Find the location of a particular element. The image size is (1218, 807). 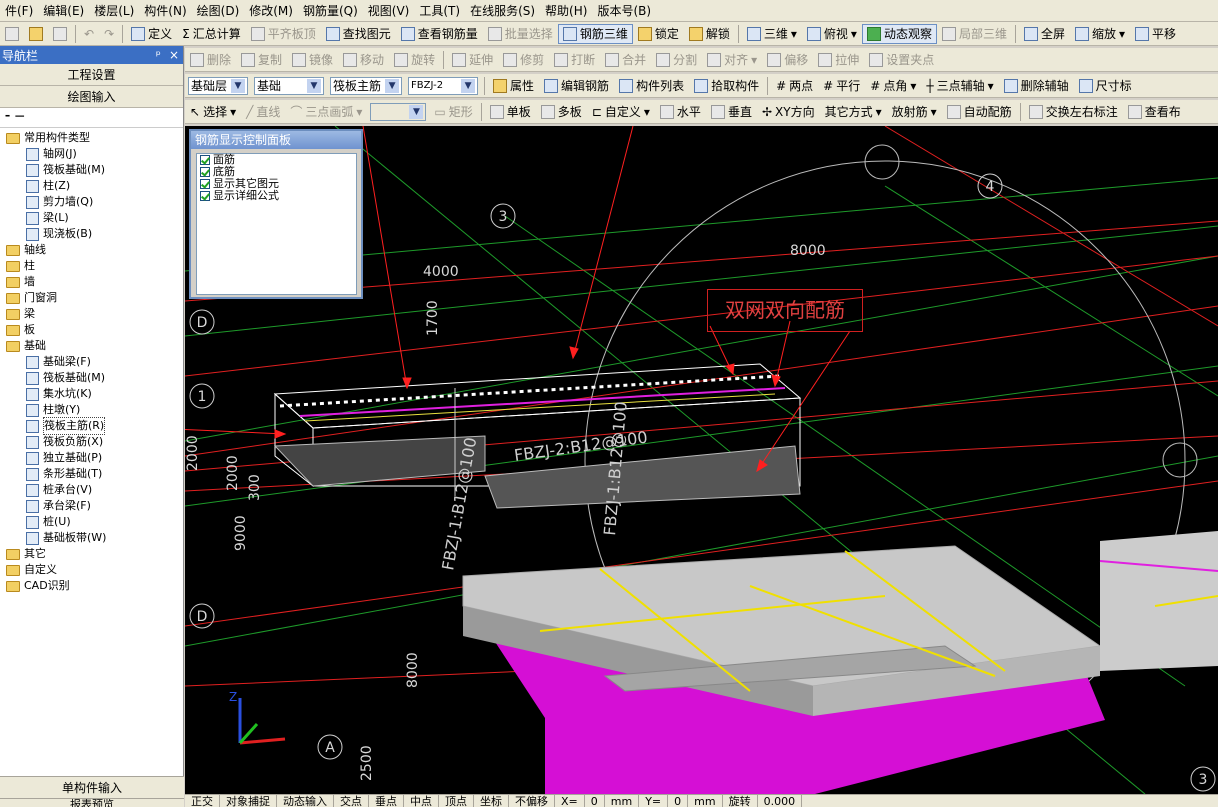

tree-item: 桩承台(V) is located at coordinates (91, 490).